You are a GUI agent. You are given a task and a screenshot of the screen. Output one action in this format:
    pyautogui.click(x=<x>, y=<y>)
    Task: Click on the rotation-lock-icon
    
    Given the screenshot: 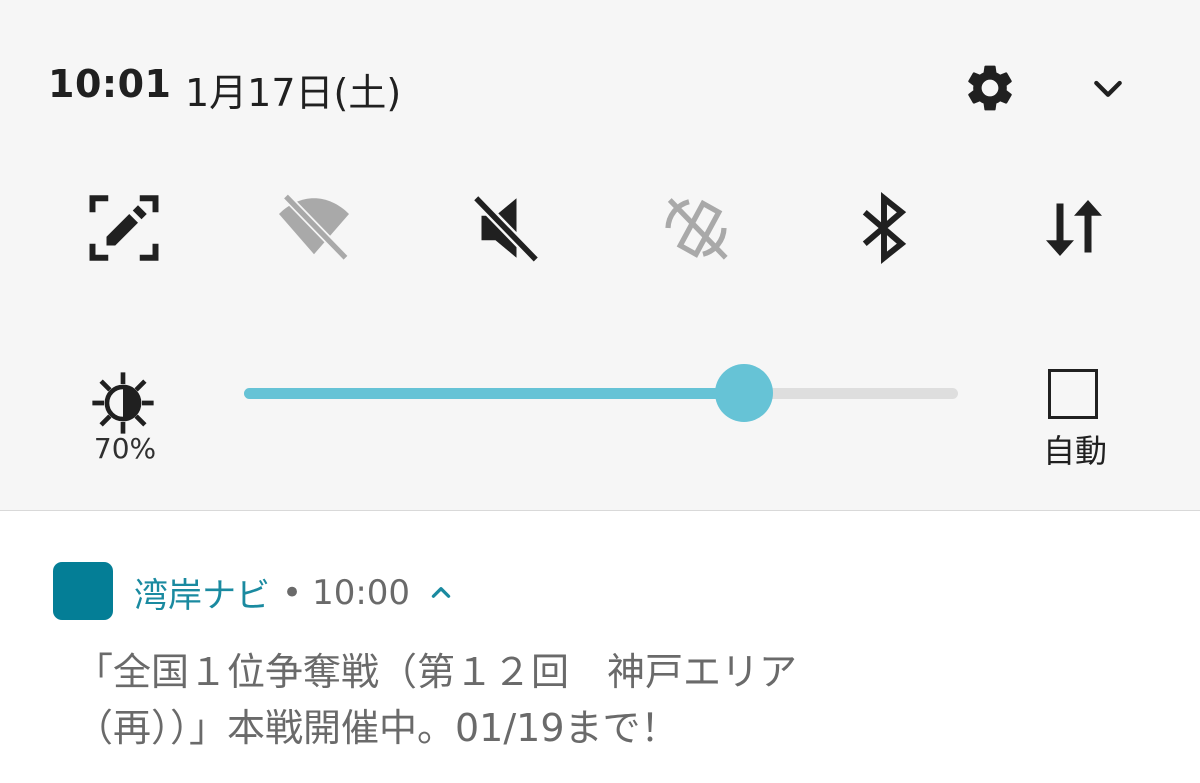 What is the action you would take?
    pyautogui.click(x=696, y=229)
    